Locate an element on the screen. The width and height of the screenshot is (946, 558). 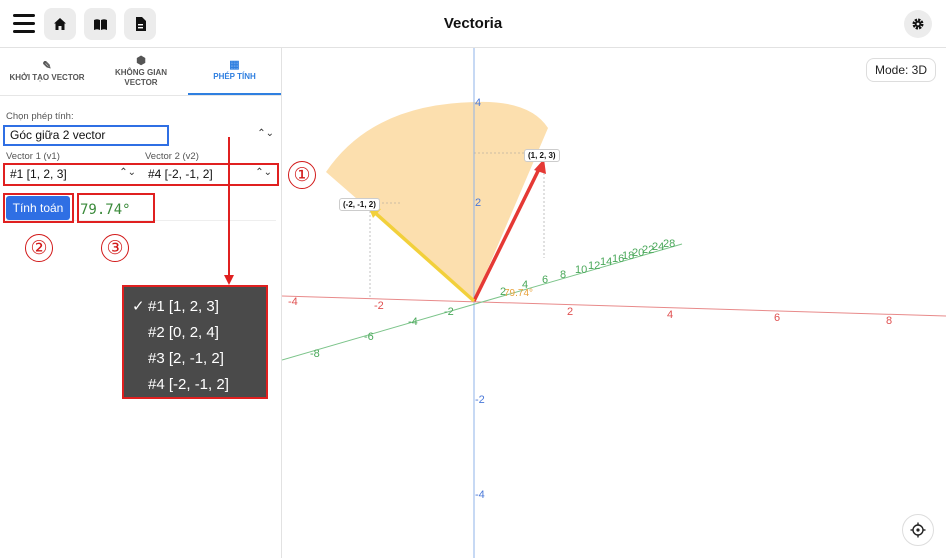
operation-label: Chọn phép tính: is located at coordinates (40, 116).